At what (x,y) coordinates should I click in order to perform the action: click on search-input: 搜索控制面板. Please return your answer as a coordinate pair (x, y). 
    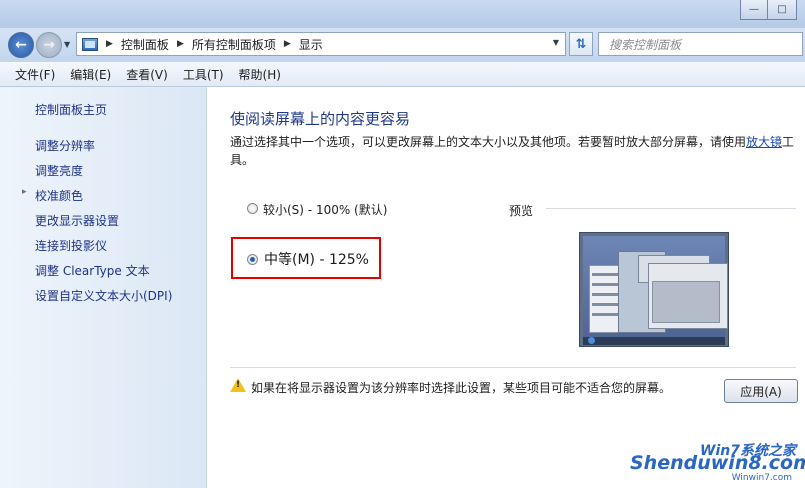
    Looking at the image, I should click on (700, 44).